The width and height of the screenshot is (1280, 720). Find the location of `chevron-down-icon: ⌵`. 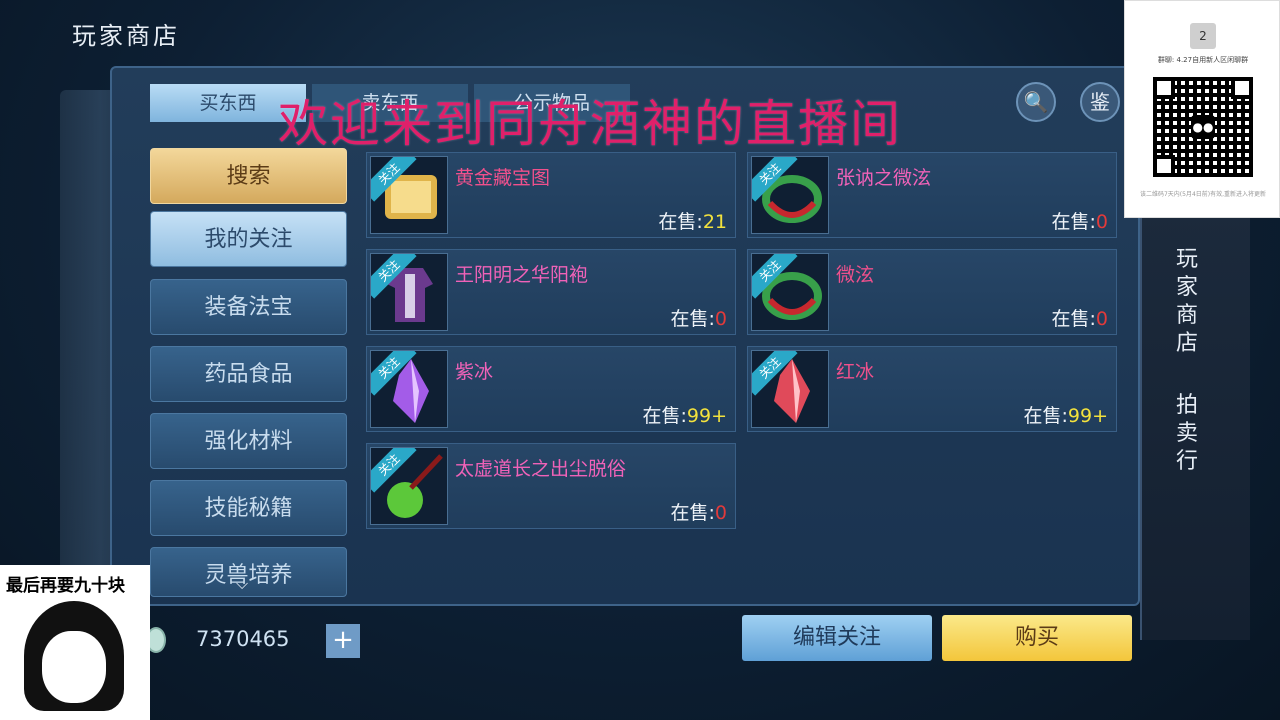

chevron-down-icon: ⌵ is located at coordinates (242, 584).